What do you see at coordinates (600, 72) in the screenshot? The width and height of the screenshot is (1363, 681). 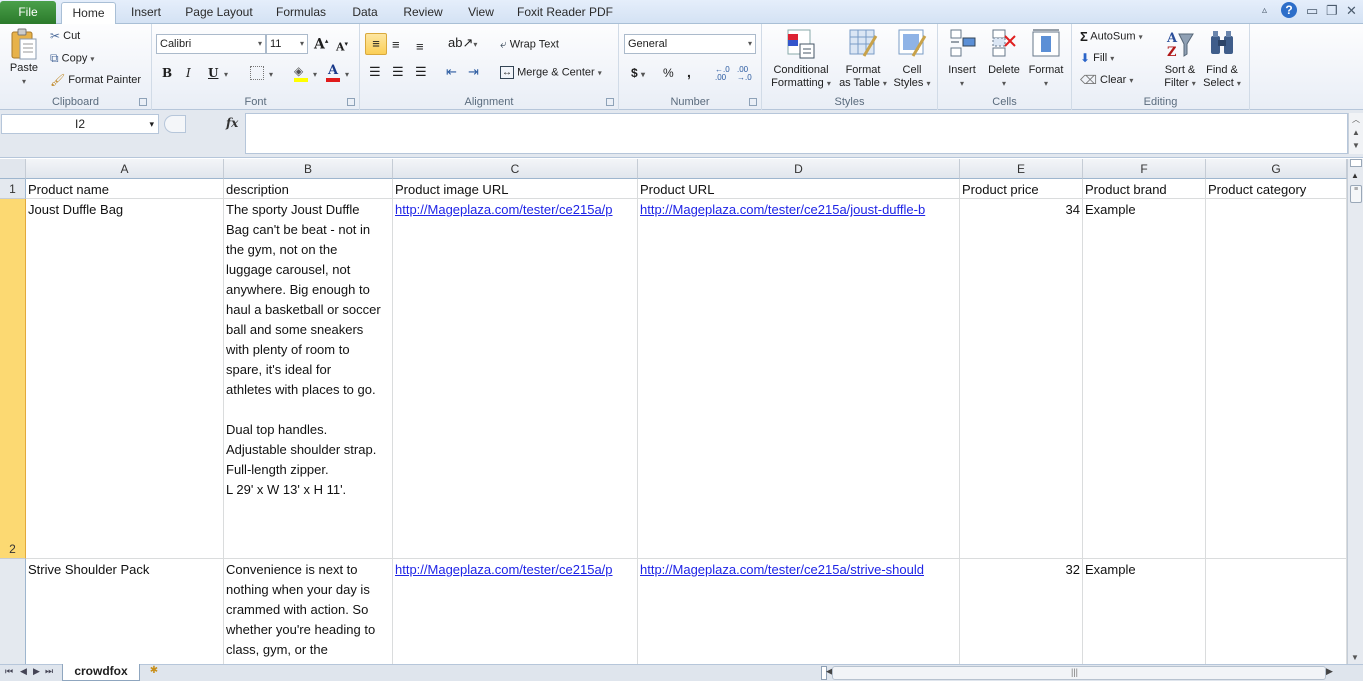 I see `merge-dropdown-icon: ▾` at bounding box center [600, 72].